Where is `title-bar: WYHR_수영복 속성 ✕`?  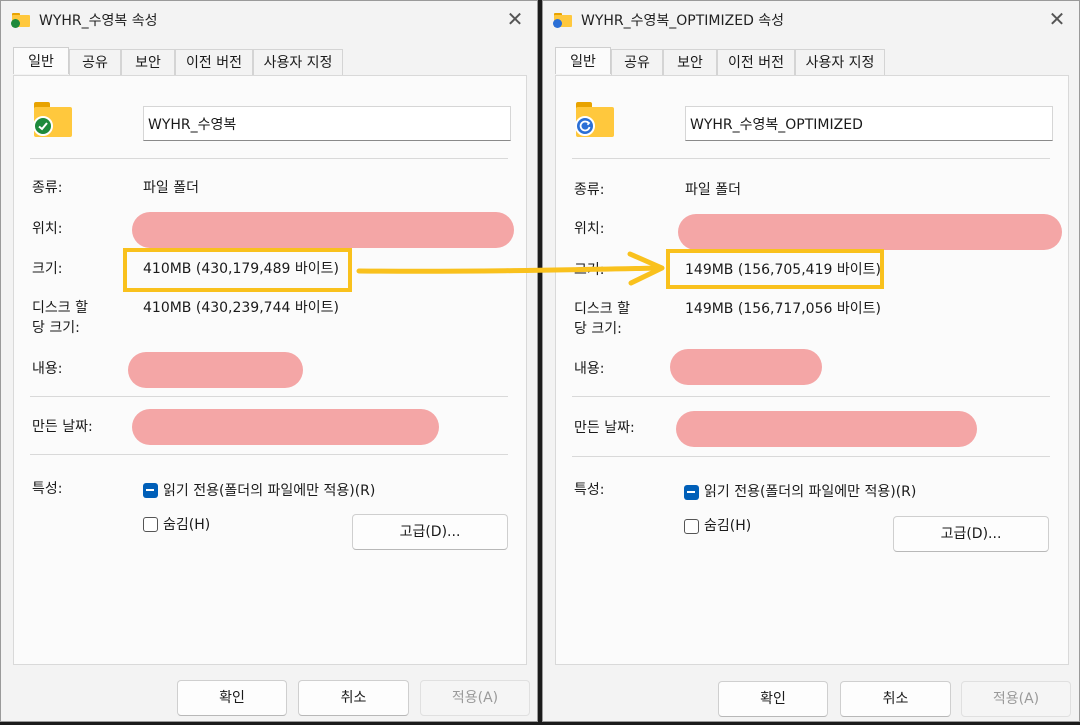 title-bar: WYHR_수영복 속성 ✕ is located at coordinates (269, 20).